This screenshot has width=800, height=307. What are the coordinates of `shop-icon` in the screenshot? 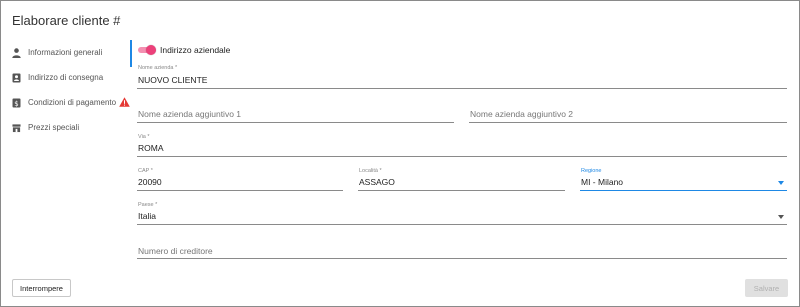 It's located at (16, 128).